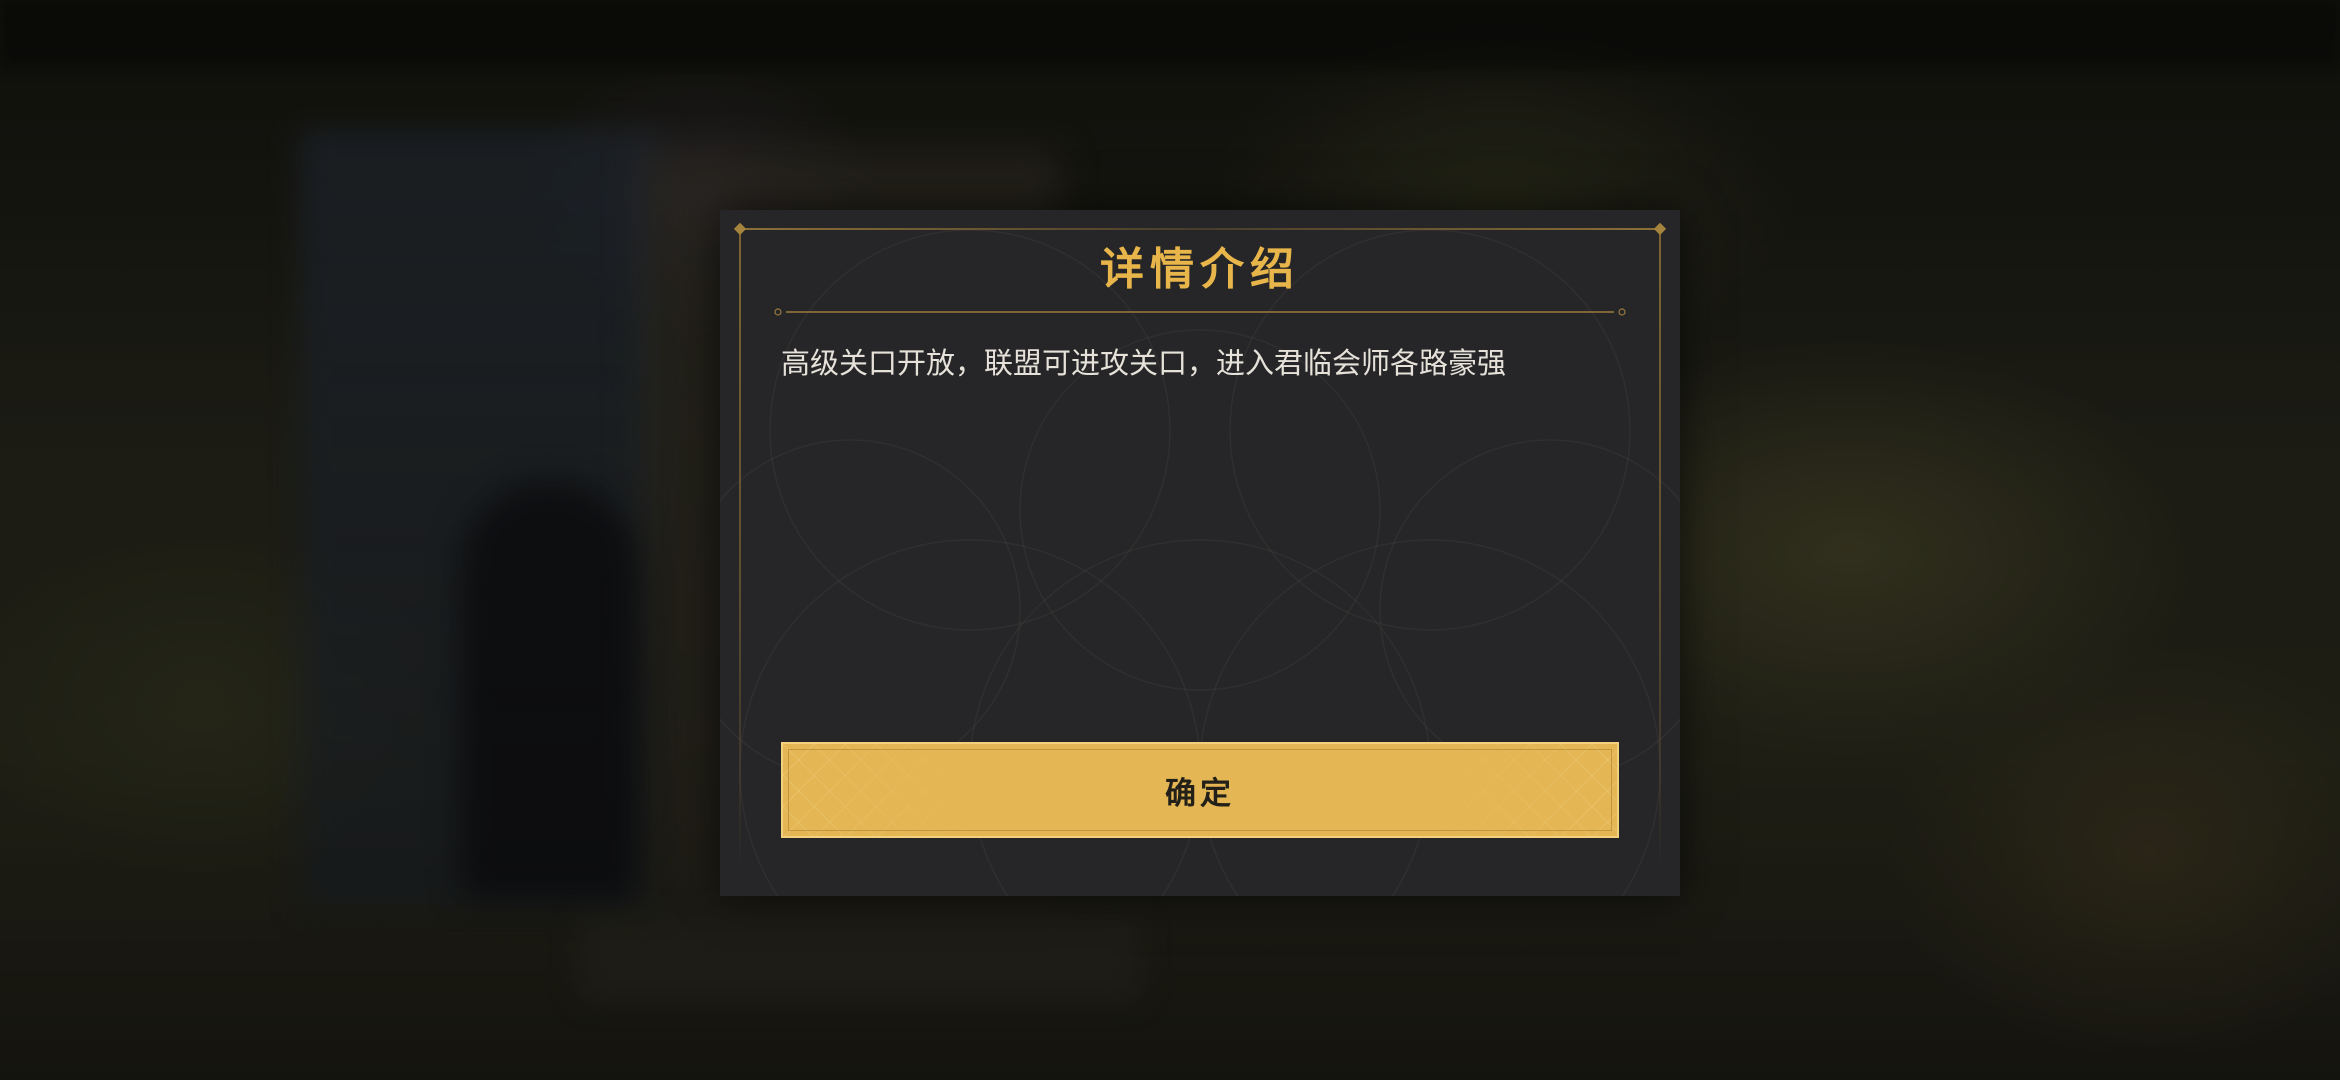 The width and height of the screenshot is (2340, 1080). Describe the element at coordinates (1200, 269) in the screenshot. I see `dialog-title: 详情介绍` at that location.